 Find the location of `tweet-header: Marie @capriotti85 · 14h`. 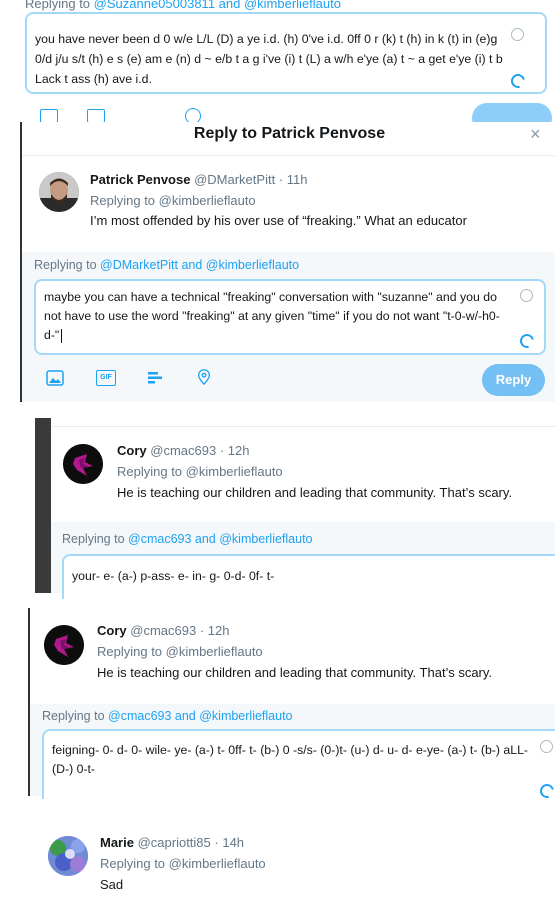

tweet-header: Marie @capriotti85 · 14h is located at coordinates (172, 842).